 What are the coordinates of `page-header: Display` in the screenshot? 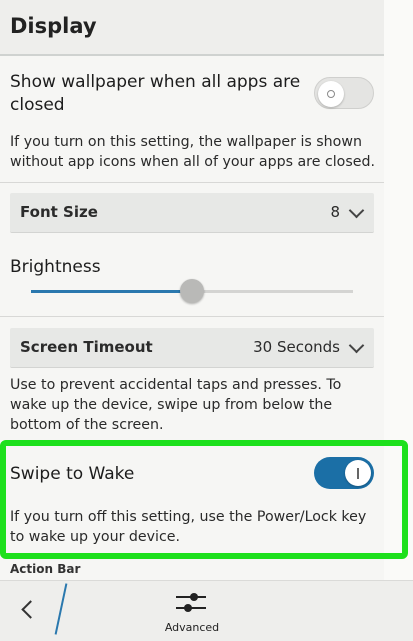 It's located at (192, 28).